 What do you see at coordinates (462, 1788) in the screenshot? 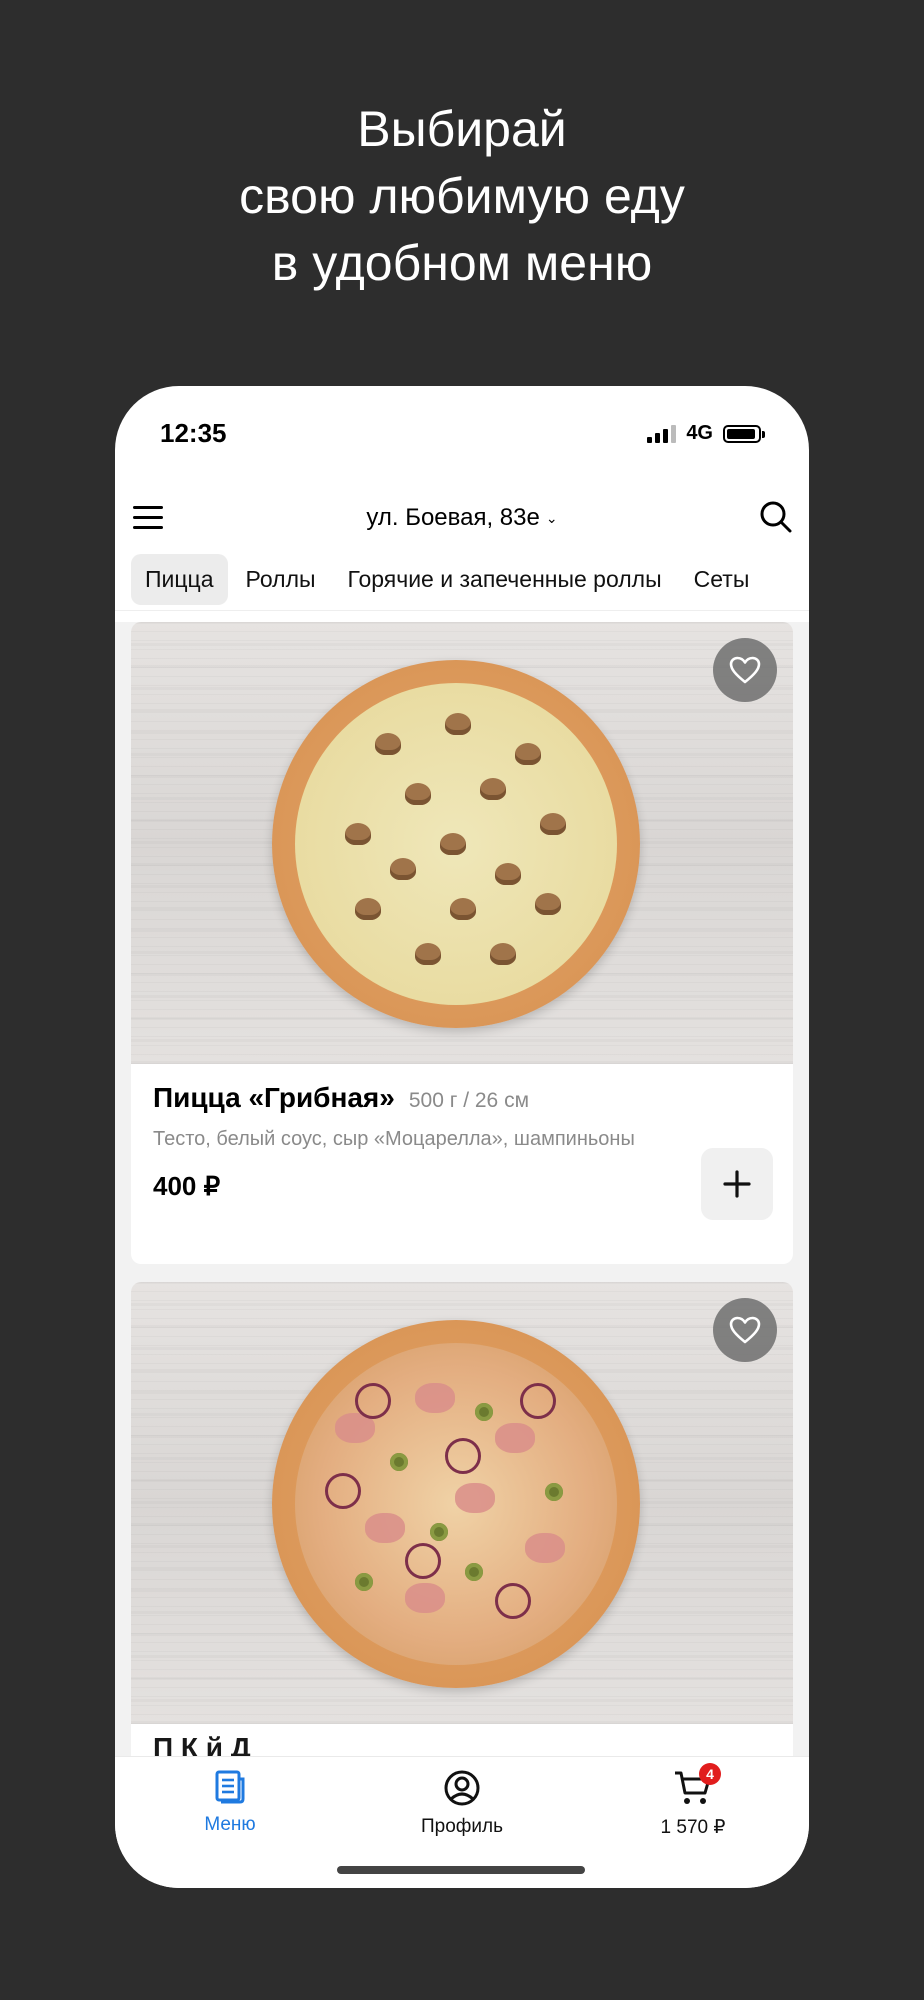
I see `profile-icon` at bounding box center [462, 1788].